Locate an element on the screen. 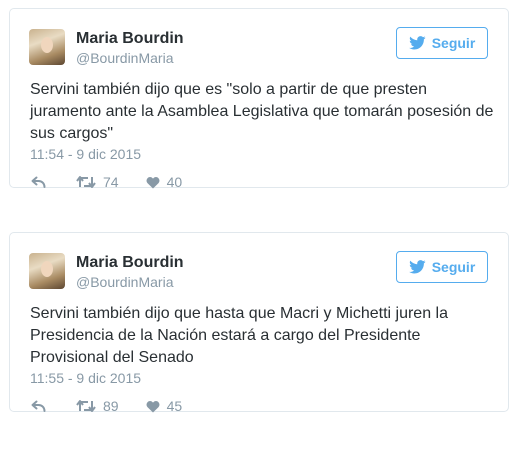  tweet-timestamp: 11:54 - 9 dic 2015 is located at coordinates (85, 154).